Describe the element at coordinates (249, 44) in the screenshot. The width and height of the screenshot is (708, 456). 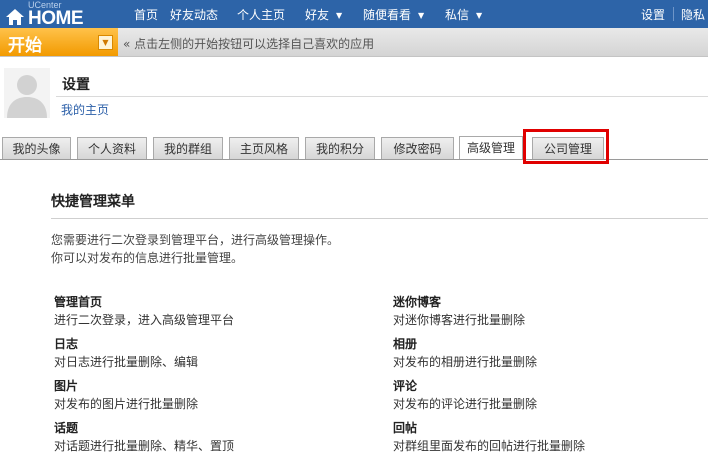
I see `start-hint-text: « 点击左侧的开始按钮可以选择自己喜欢的应用` at that location.